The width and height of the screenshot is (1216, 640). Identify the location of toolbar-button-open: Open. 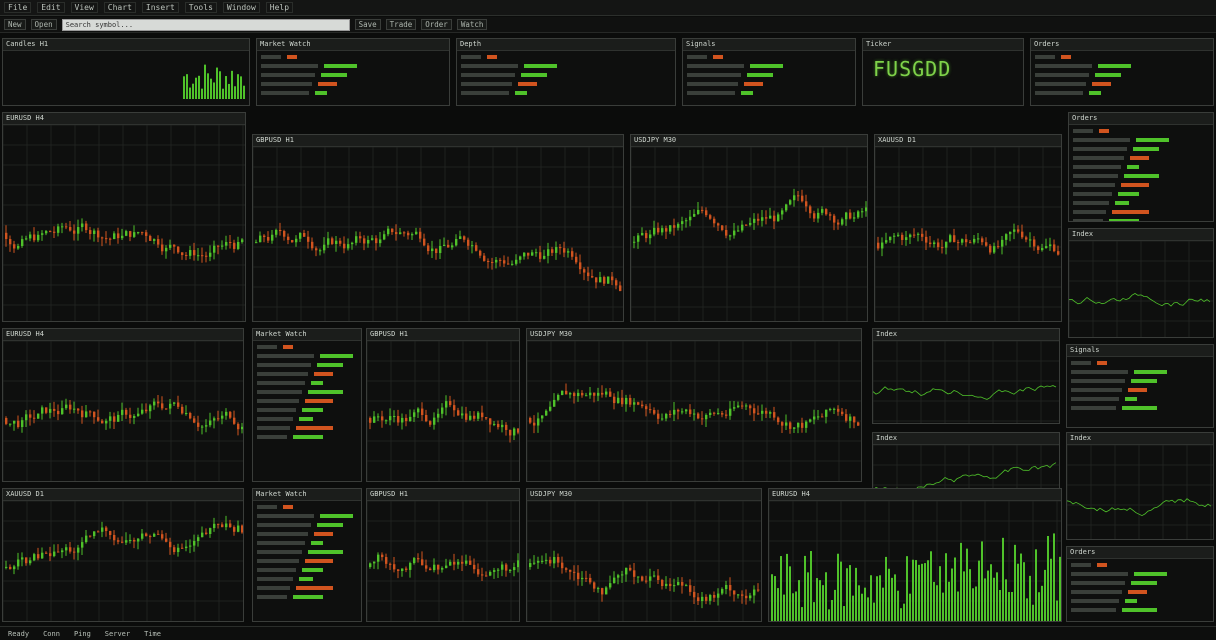
(43, 24).